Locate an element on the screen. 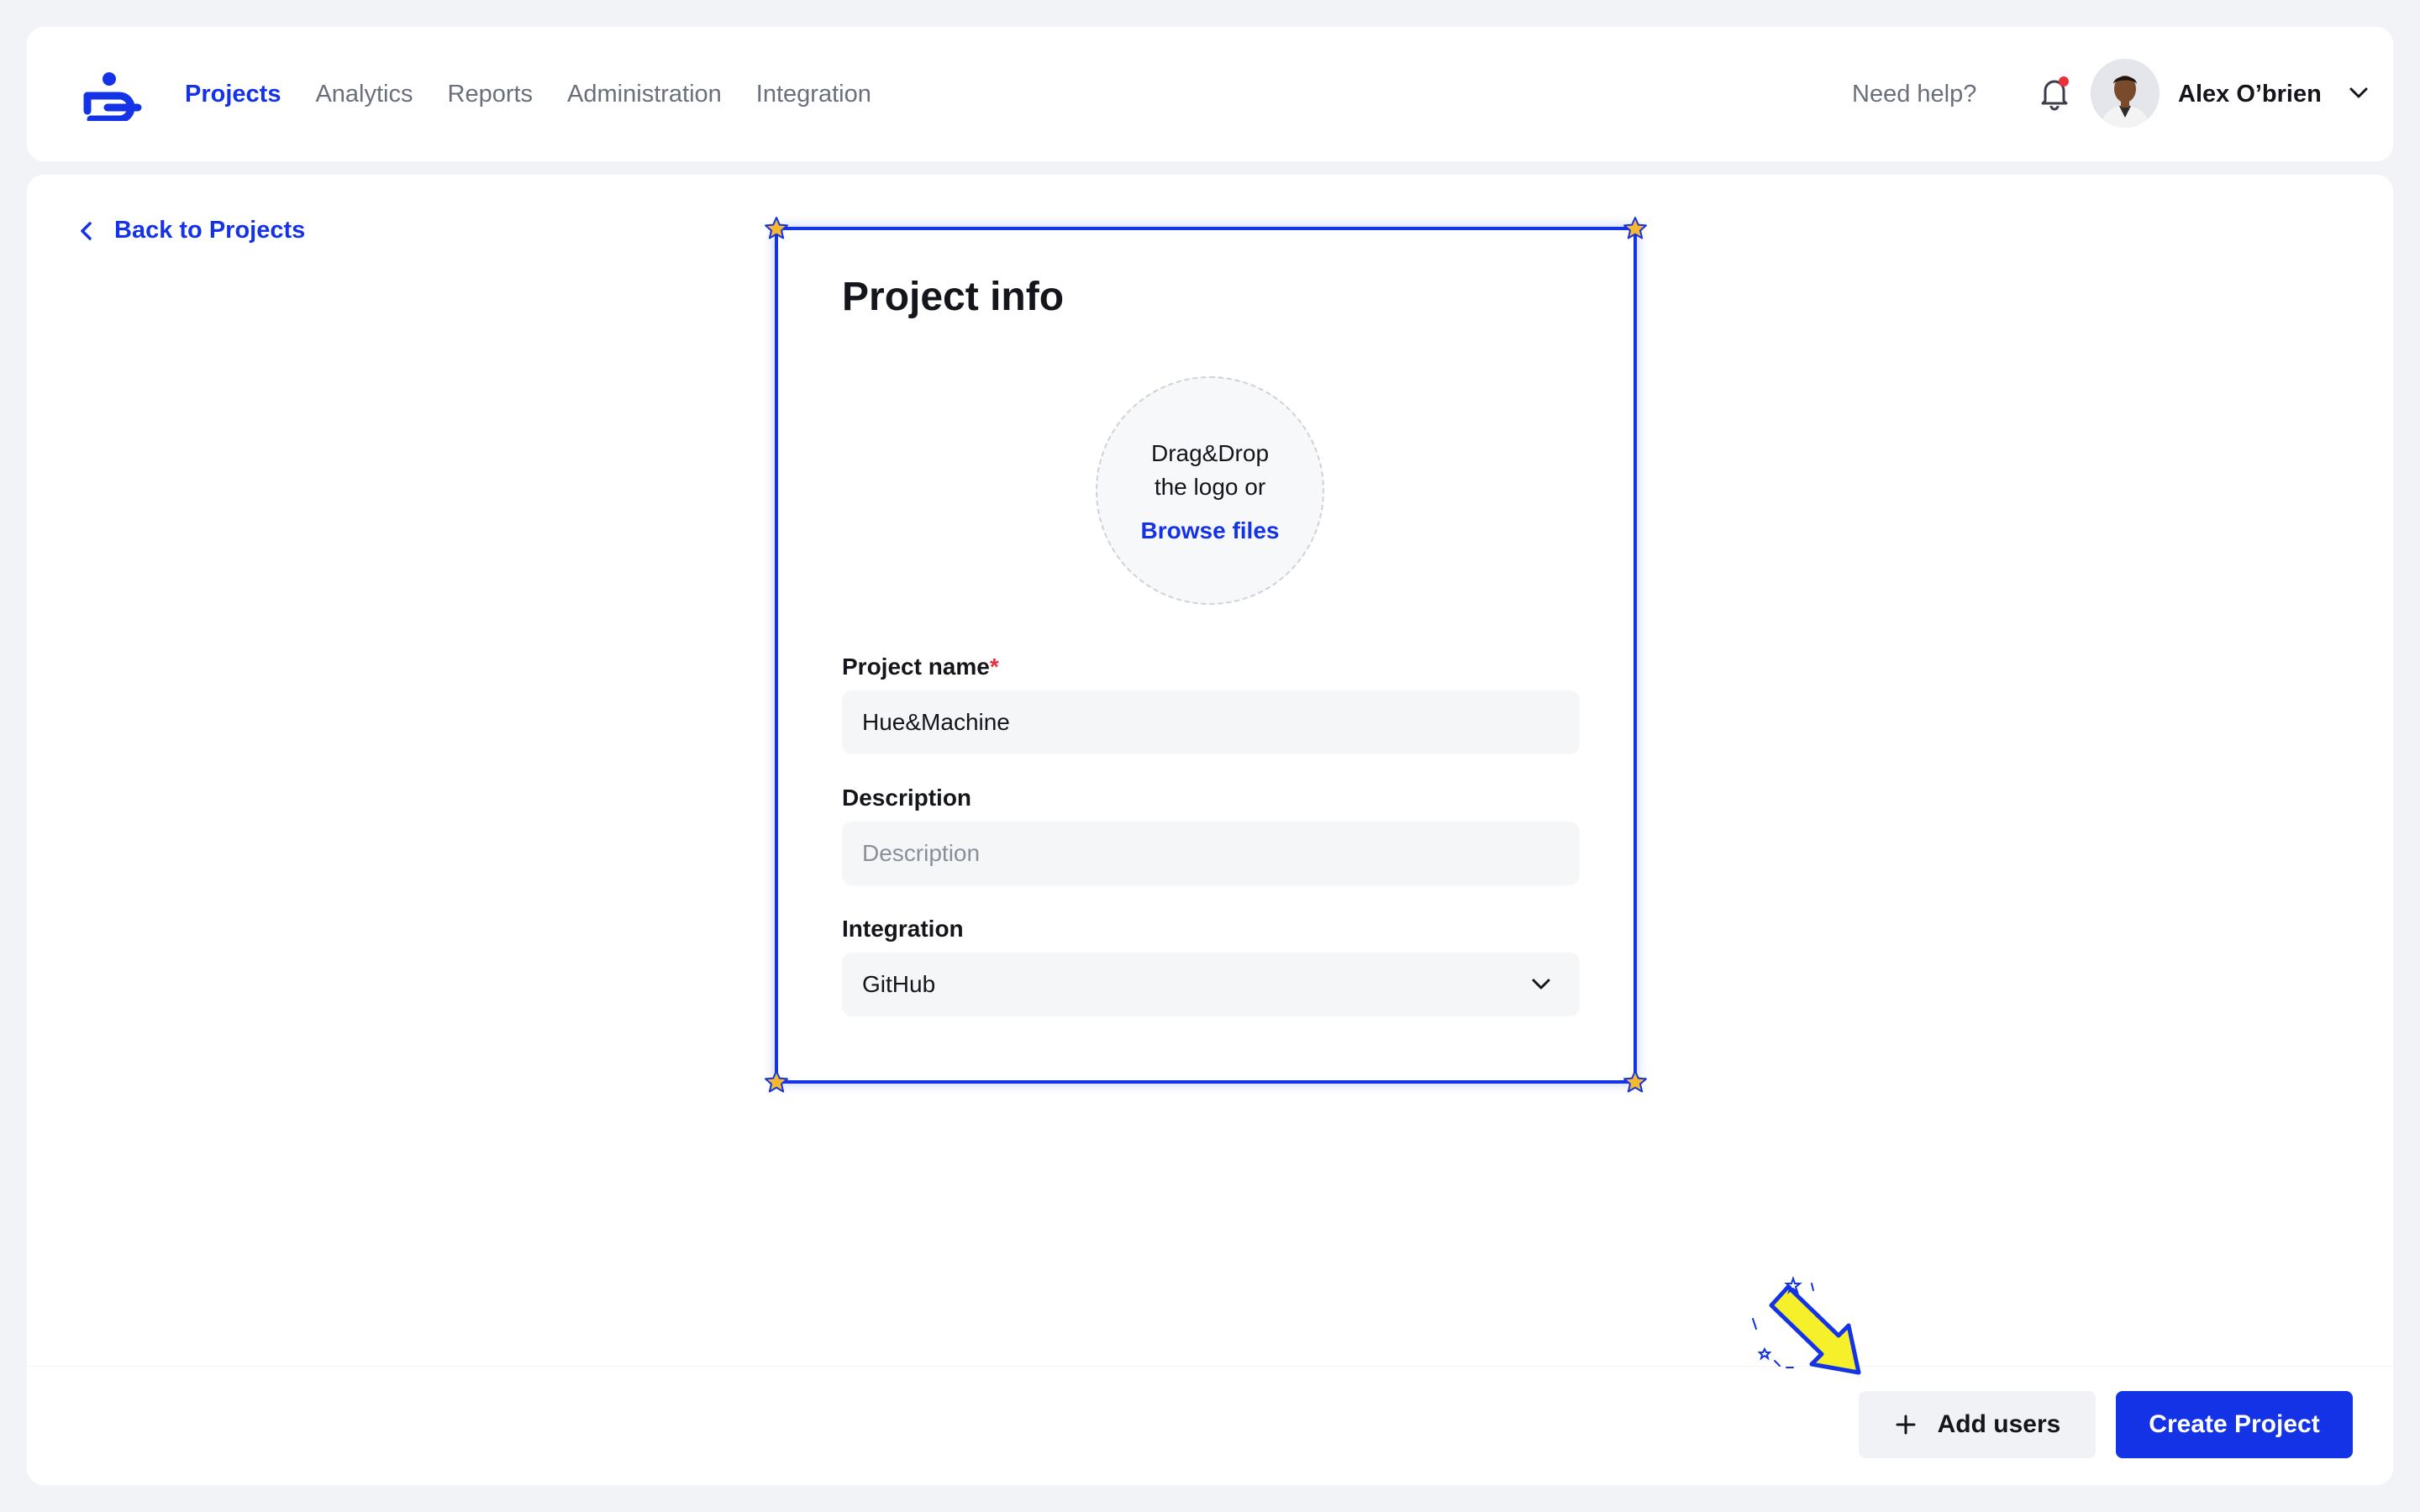 This screenshot has width=2420, height=1512. app-logo-icon is located at coordinates (113, 97).